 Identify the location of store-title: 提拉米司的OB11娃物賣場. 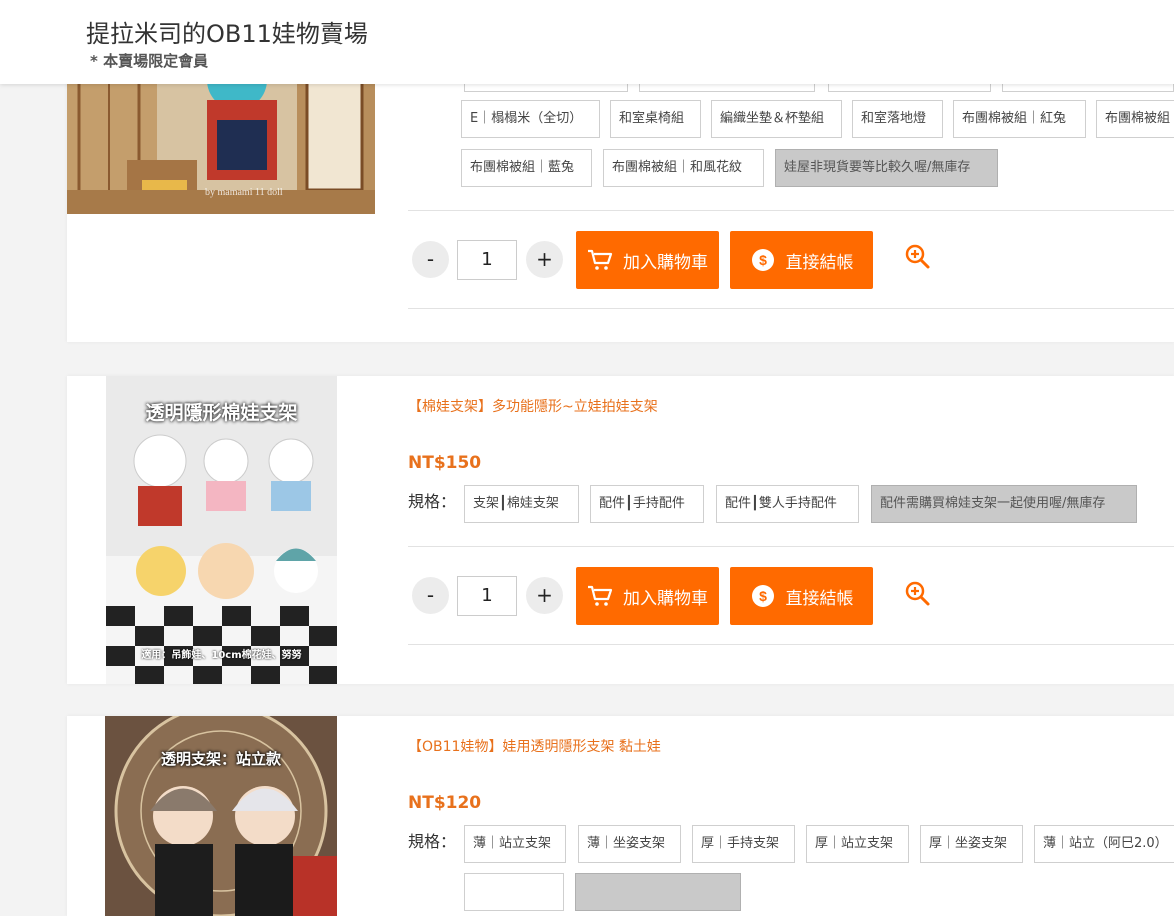
(227, 31).